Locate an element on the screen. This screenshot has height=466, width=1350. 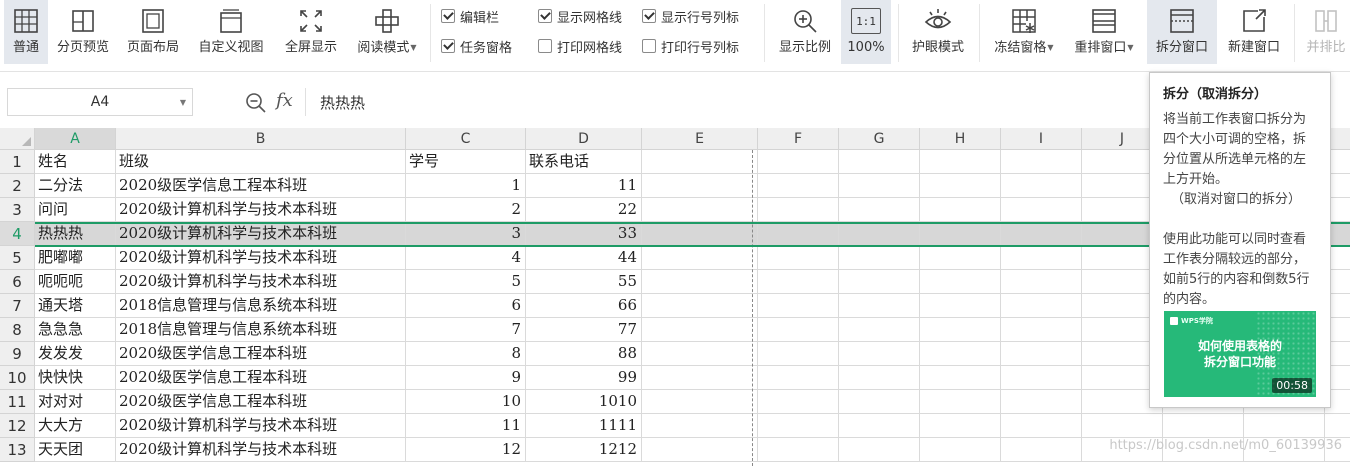
checkbox-show-headings: 显示行号列标 is located at coordinates (690, 16).